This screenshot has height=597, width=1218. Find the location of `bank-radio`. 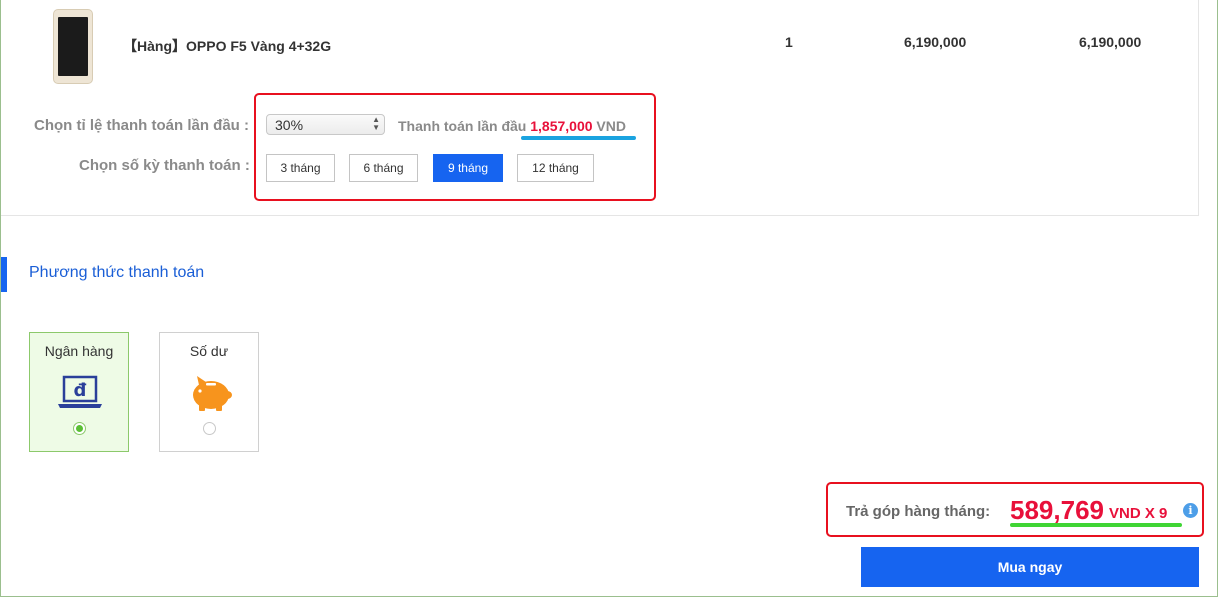

bank-radio is located at coordinates (79, 428).